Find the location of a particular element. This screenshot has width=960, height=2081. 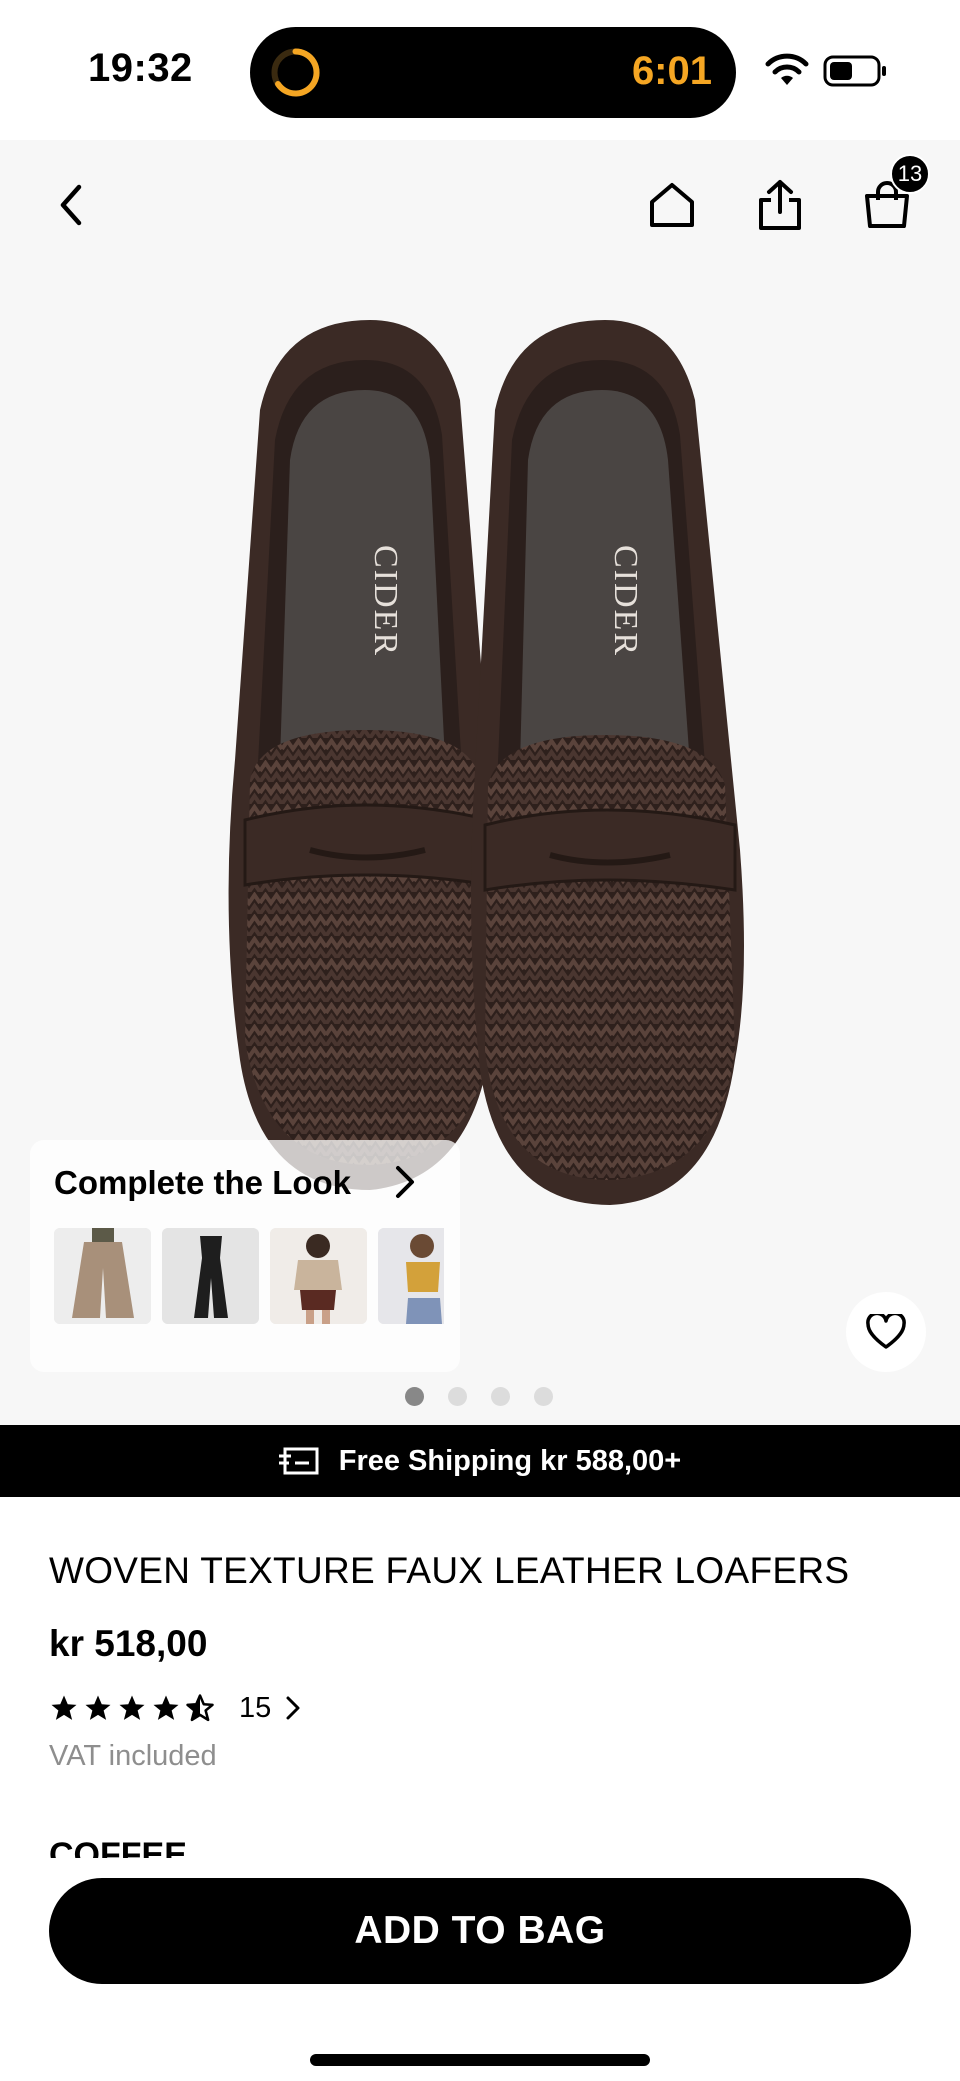

back-chevron-icon is located at coordinates (71, 205).